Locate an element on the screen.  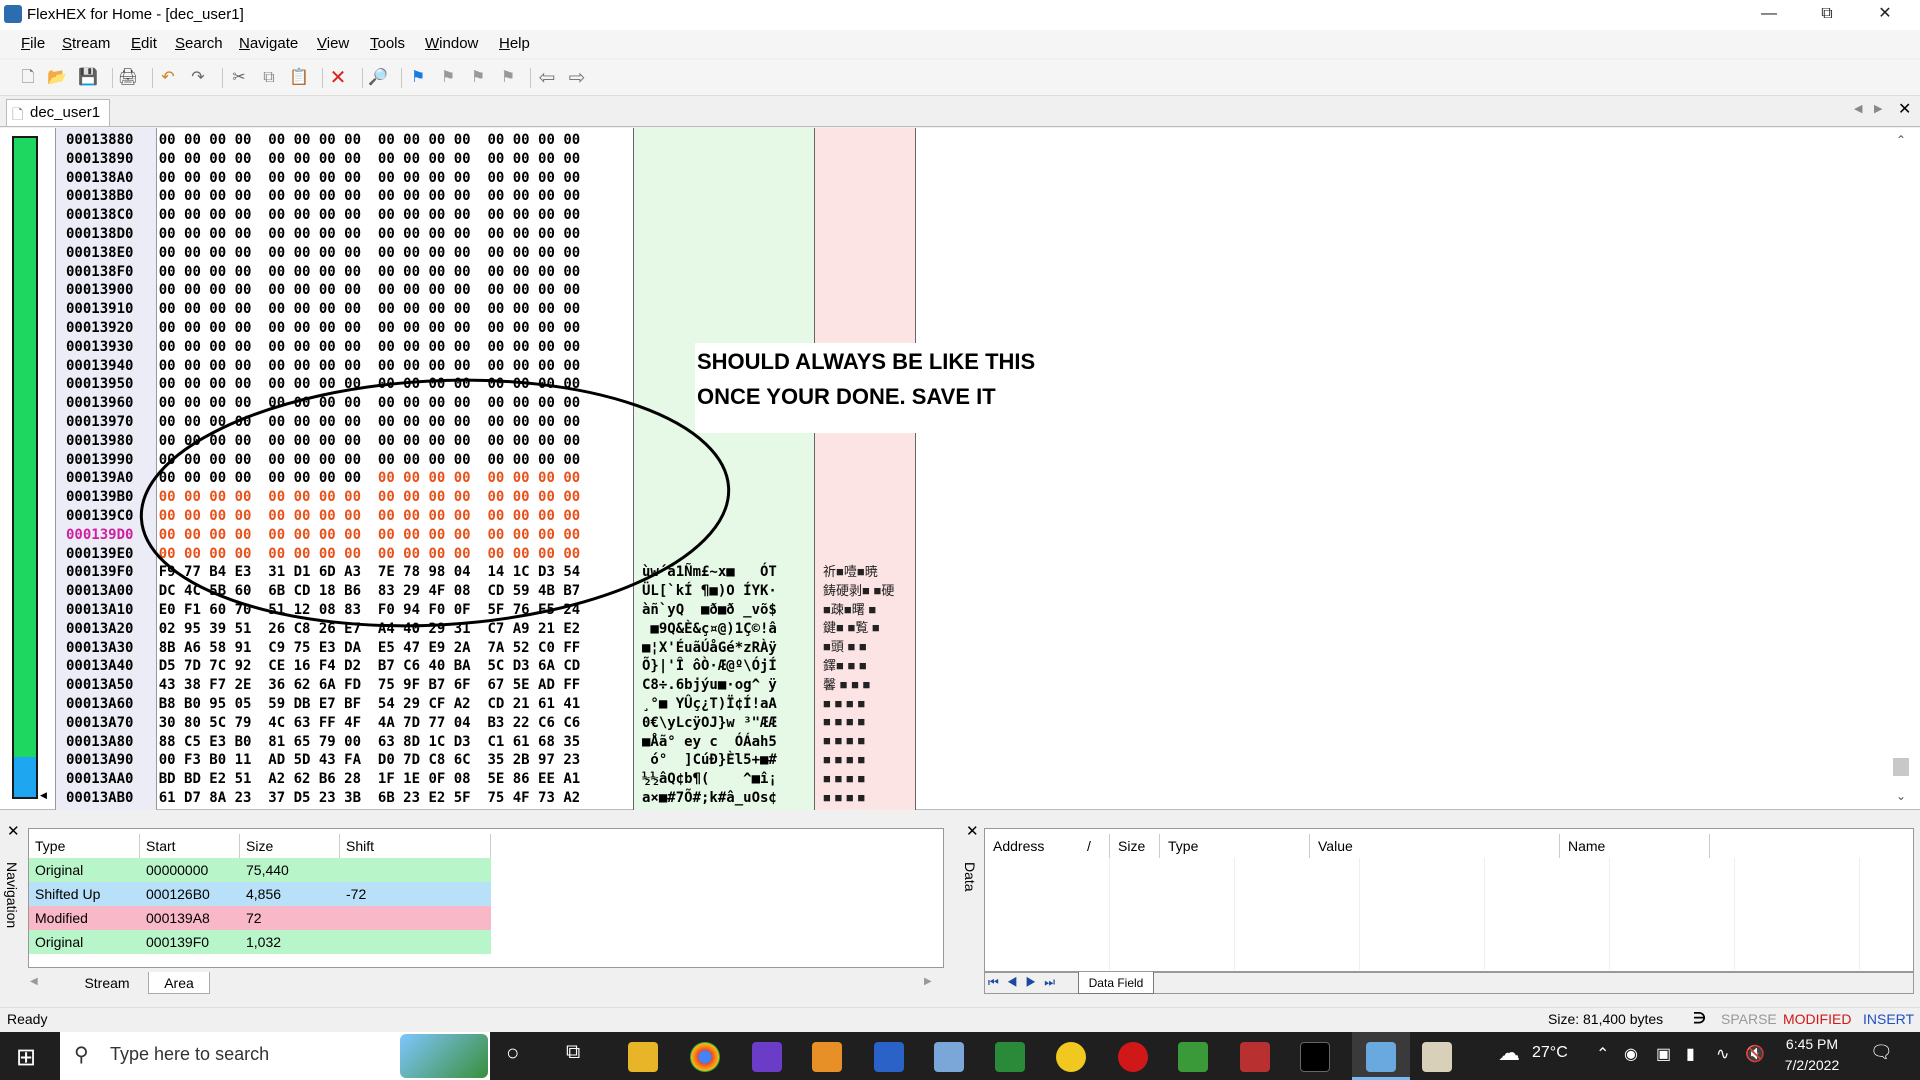
menu-help: Help is located at coordinates (514, 43).